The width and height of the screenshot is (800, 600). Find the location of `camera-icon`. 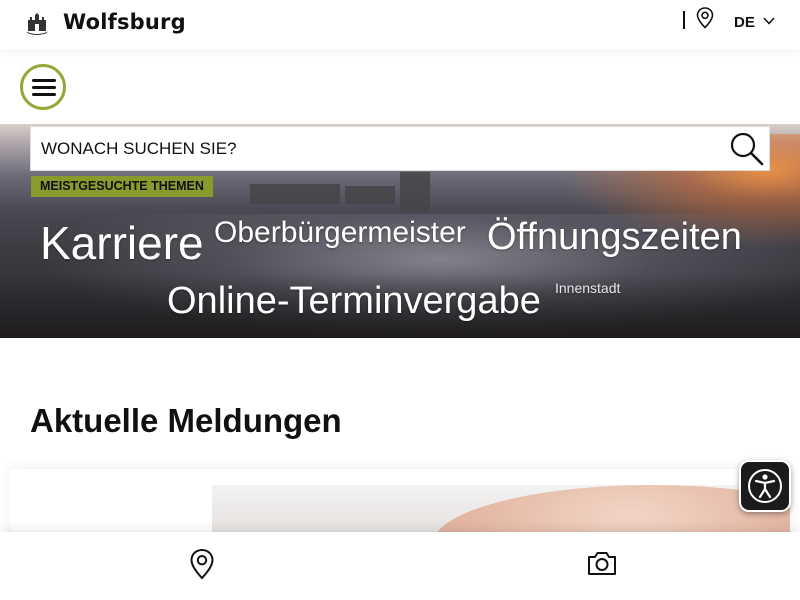

camera-icon is located at coordinates (602, 563).